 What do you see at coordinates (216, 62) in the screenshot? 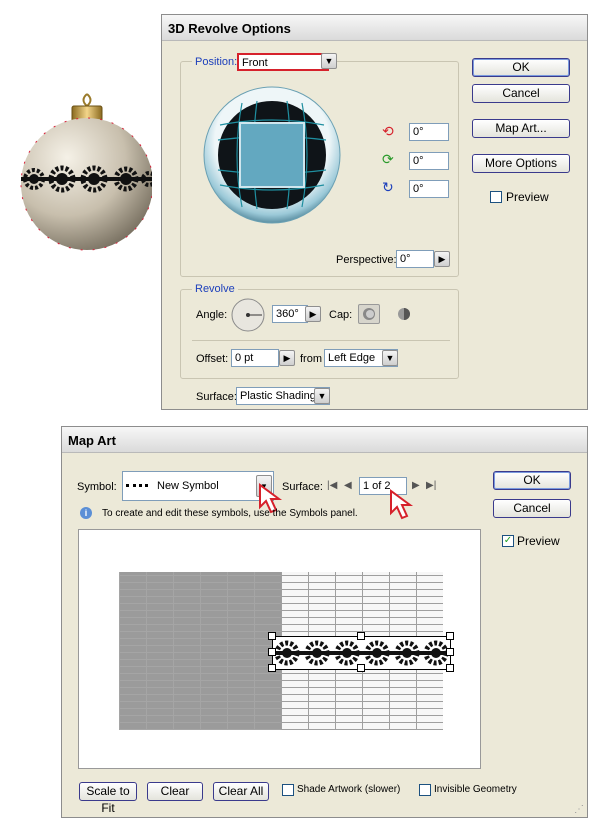
I see `position-label: Position:` at bounding box center [216, 62].